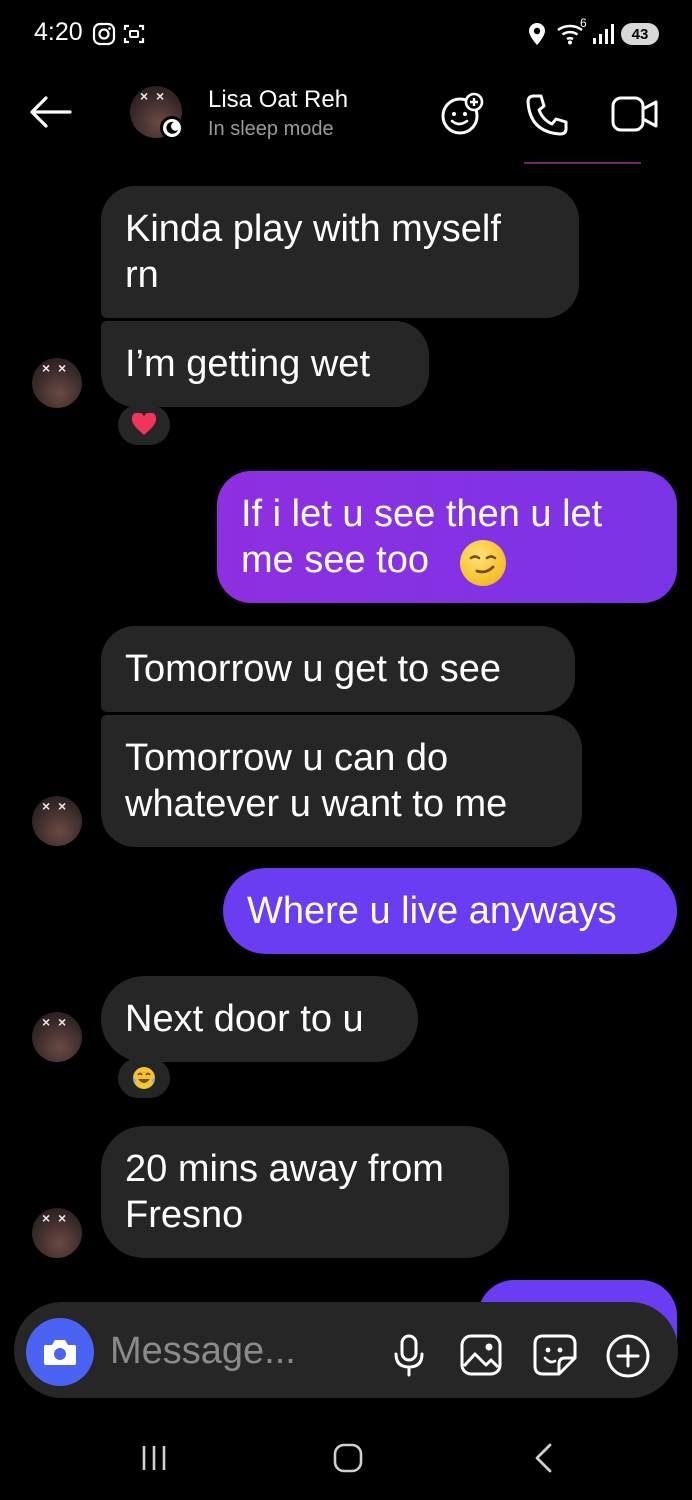 This screenshot has height=1500, width=692. What do you see at coordinates (341, 781) in the screenshot?
I see `message-incoming: Tomorrow u can do whatever u want to me` at bounding box center [341, 781].